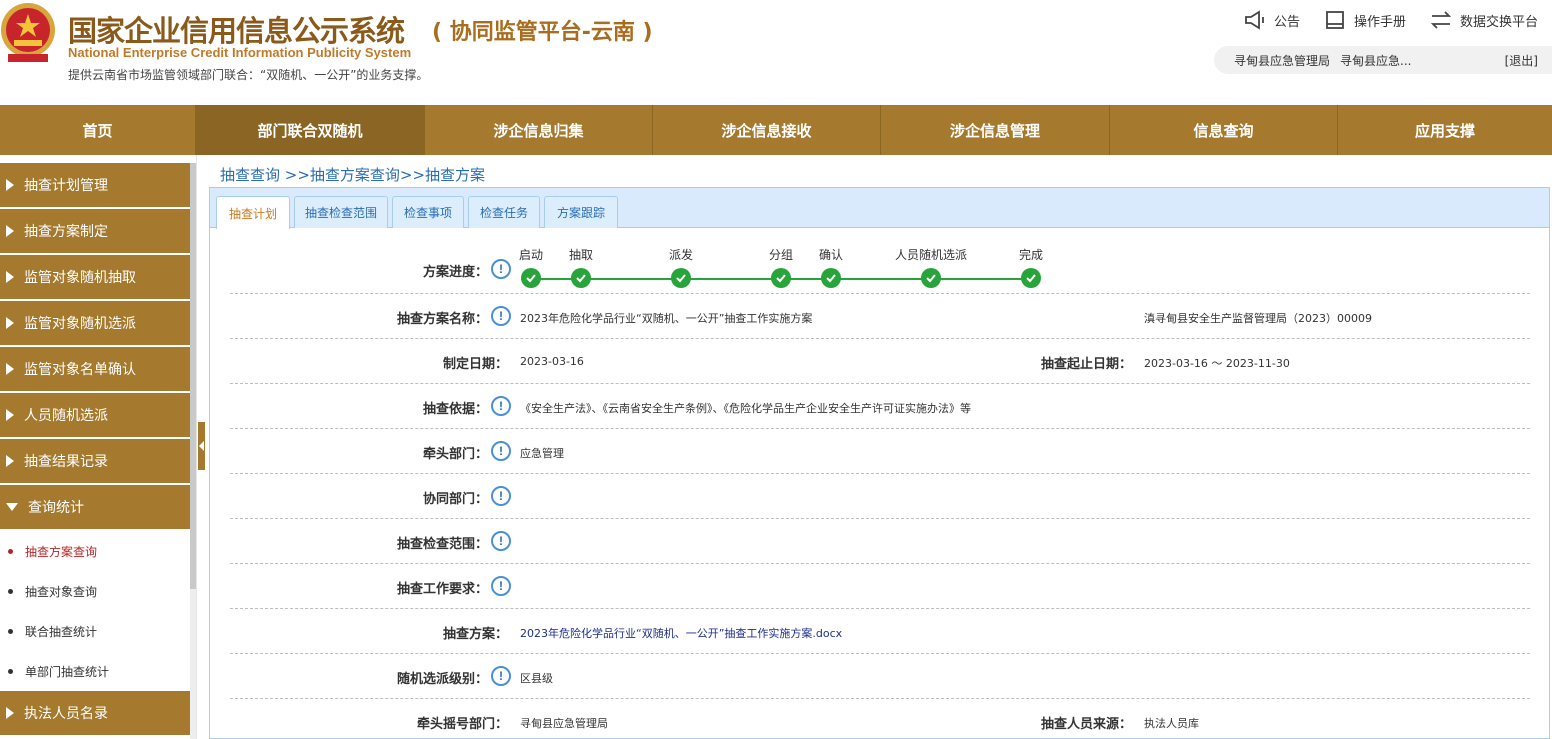  Describe the element at coordinates (931, 255) in the screenshot. I see `step-label: 人员随机选派` at that location.